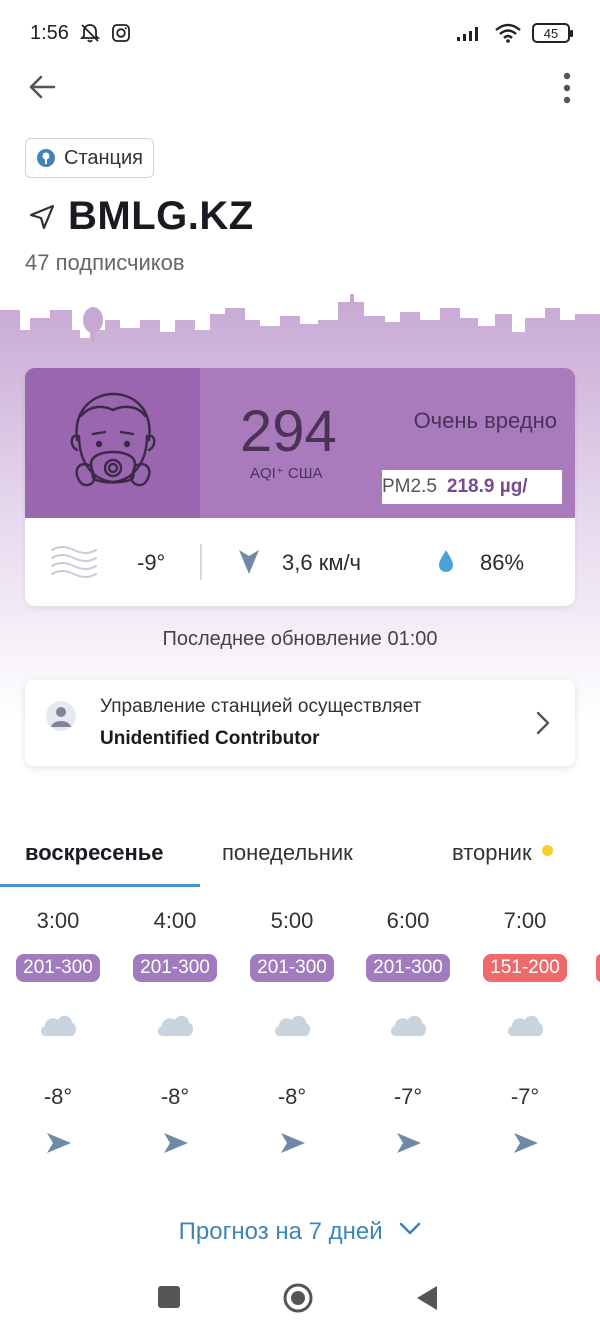 The height and width of the screenshot is (1332, 600). I want to click on forecast-button-label: Прогноз на 7 дней, so click(280, 1231).